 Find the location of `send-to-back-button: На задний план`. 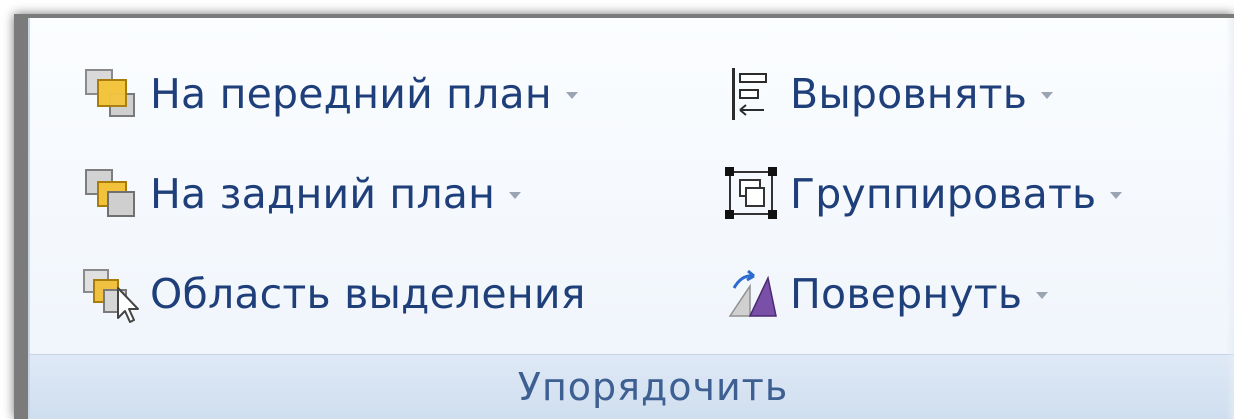

send-to-back-button: На задний план is located at coordinates (301, 194).